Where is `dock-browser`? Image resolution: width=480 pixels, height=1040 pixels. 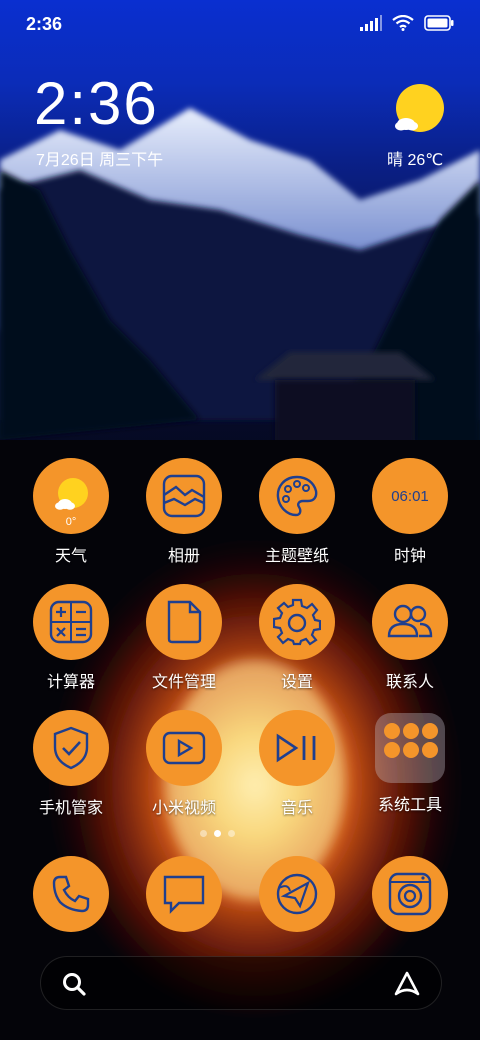 dock-browser is located at coordinates (297, 894).